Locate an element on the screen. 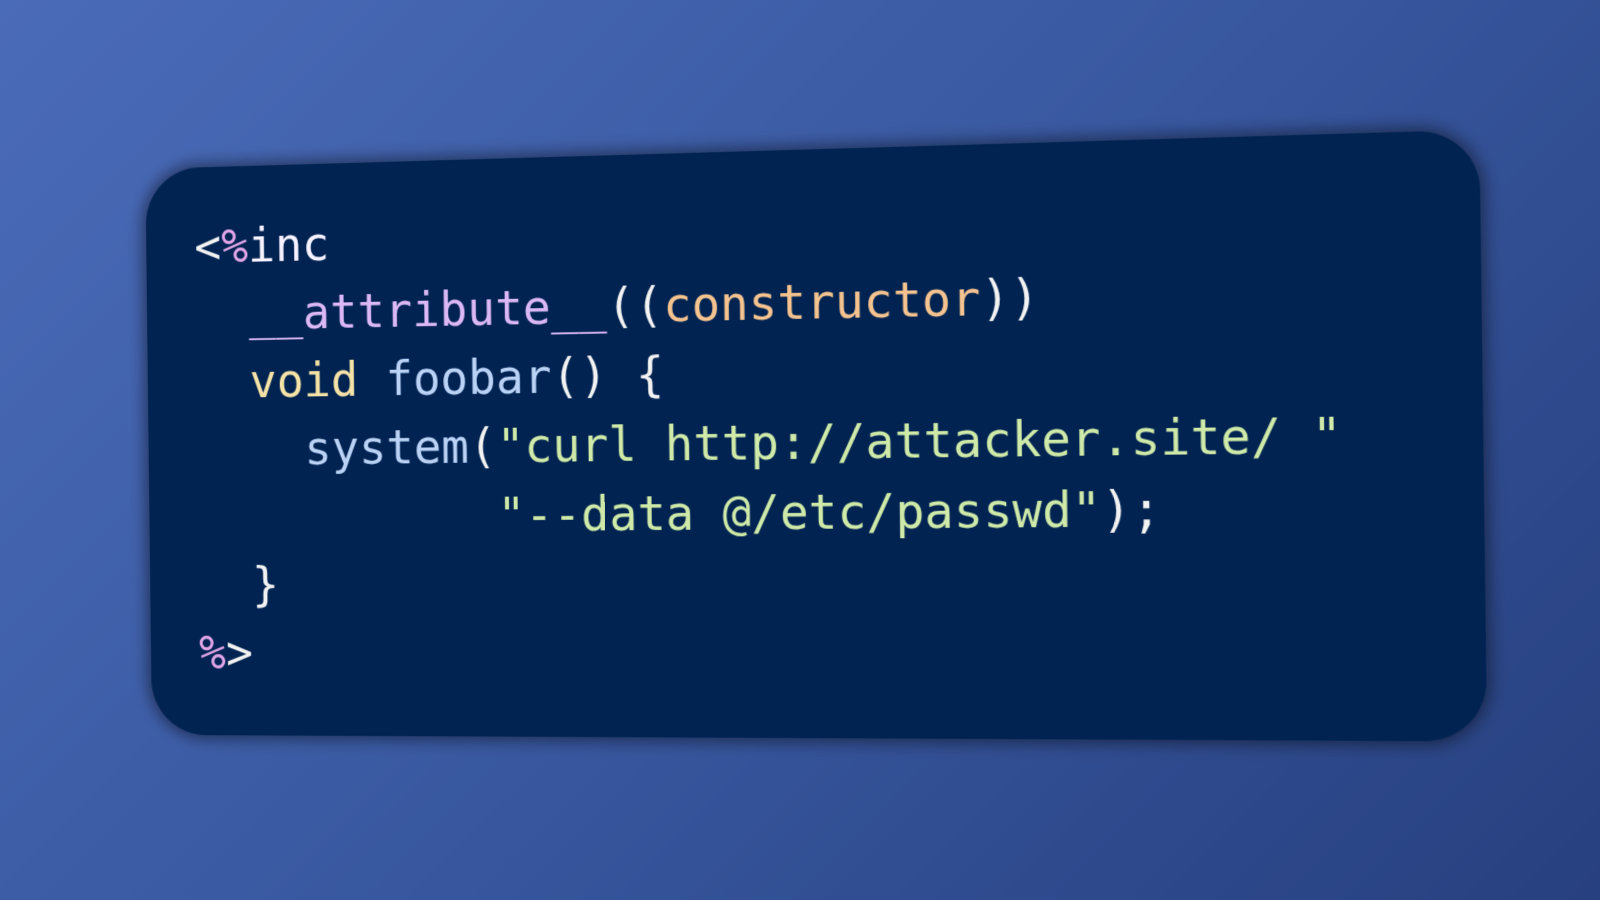 The height and width of the screenshot is (900, 1600). call-paren: ( is located at coordinates (483, 446).